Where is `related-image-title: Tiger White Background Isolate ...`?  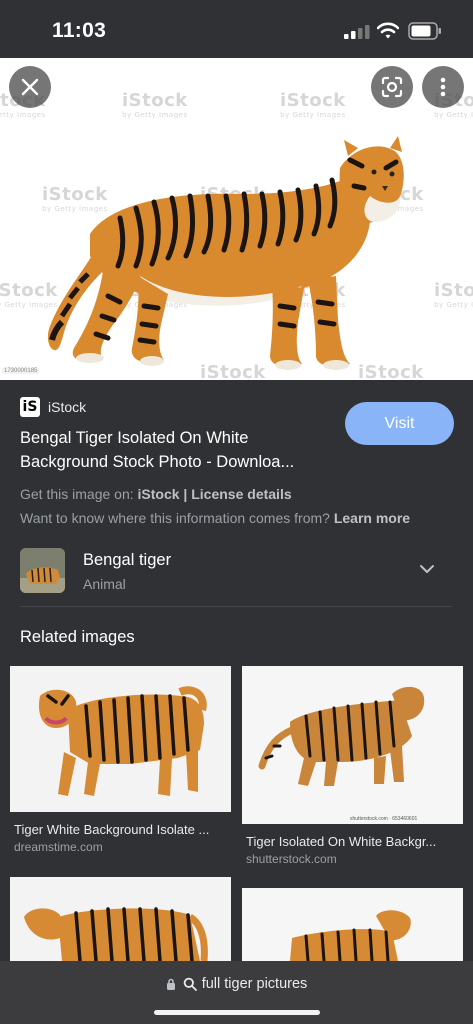
related-image-title: Tiger White Background Isolate ... is located at coordinates (112, 829).